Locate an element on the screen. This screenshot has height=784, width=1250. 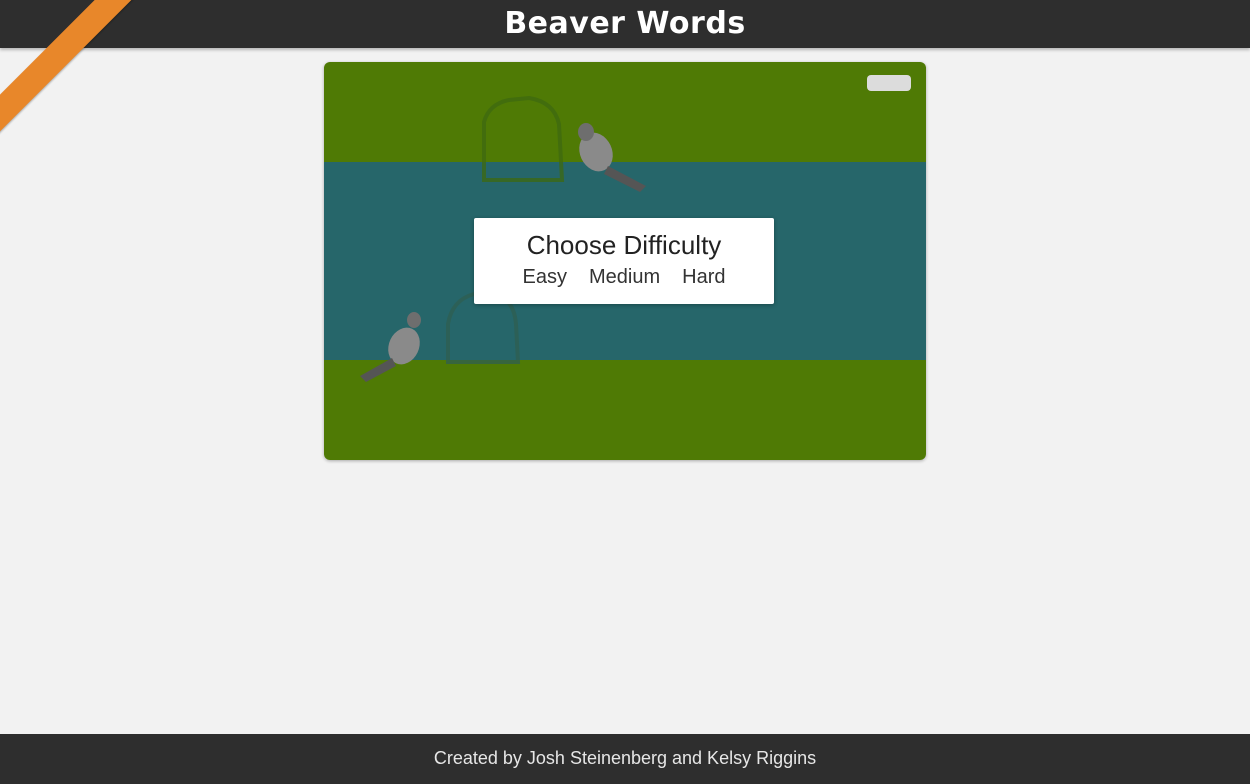
pause-button is located at coordinates (889, 83).